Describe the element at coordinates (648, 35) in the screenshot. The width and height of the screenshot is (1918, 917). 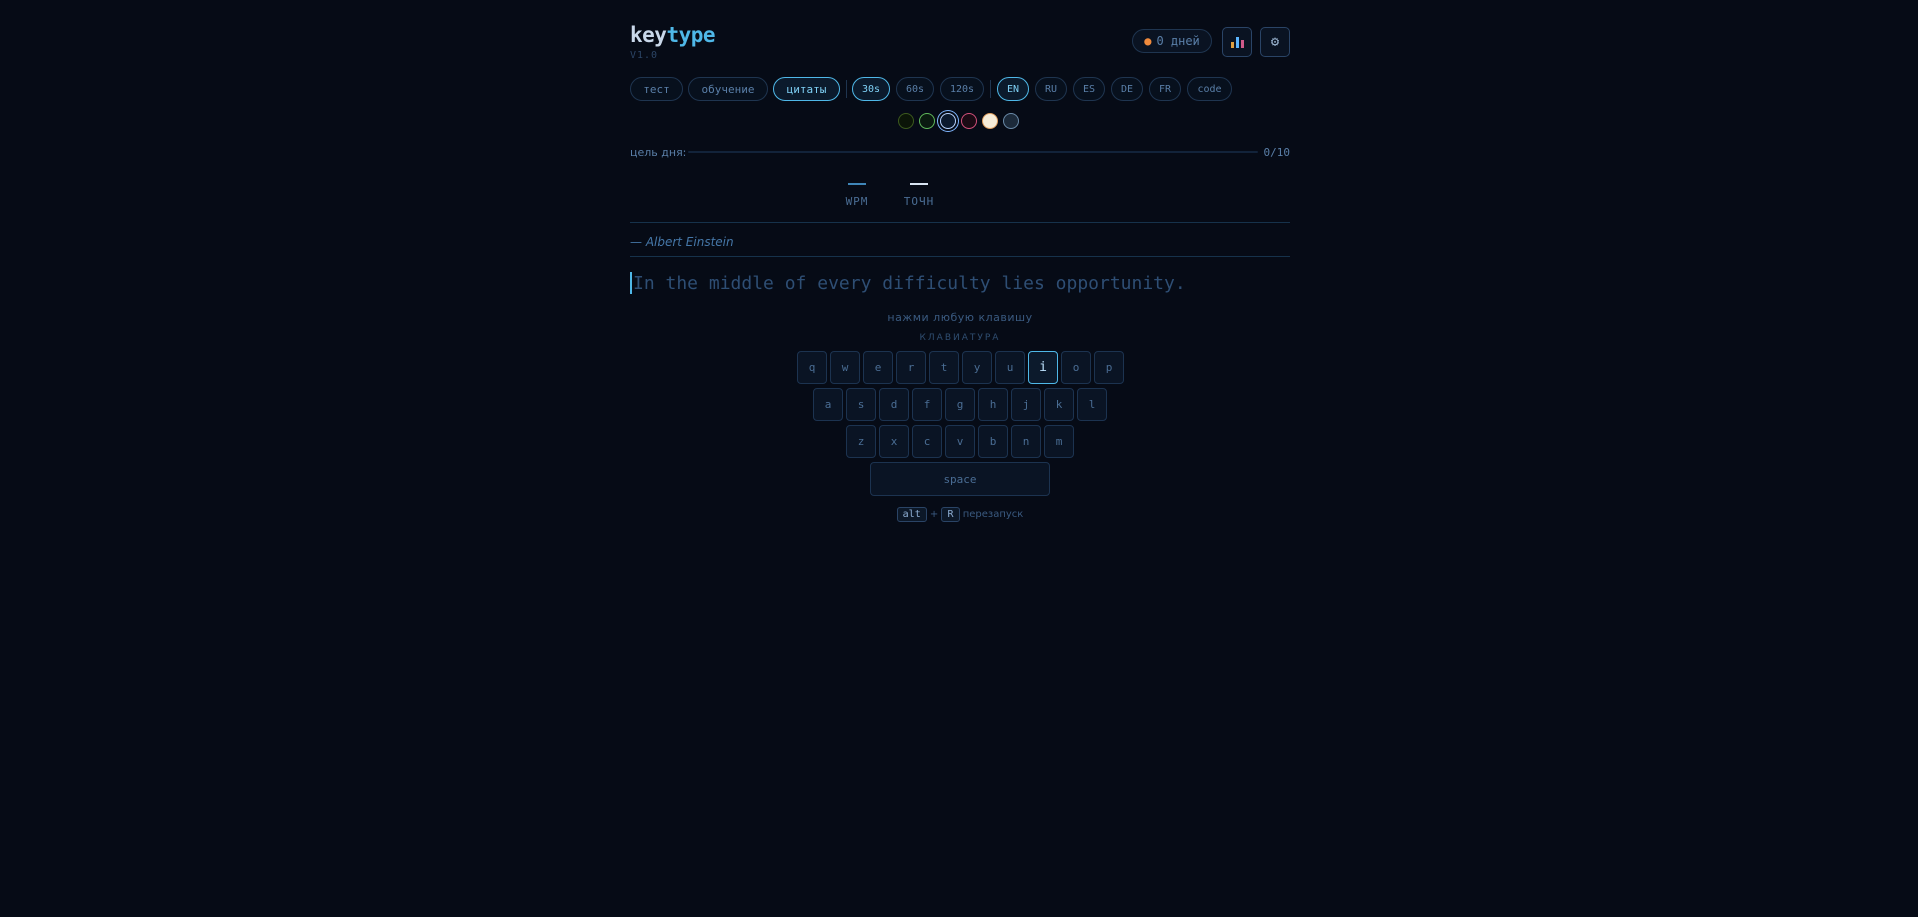
I see `logo-key: key` at that location.